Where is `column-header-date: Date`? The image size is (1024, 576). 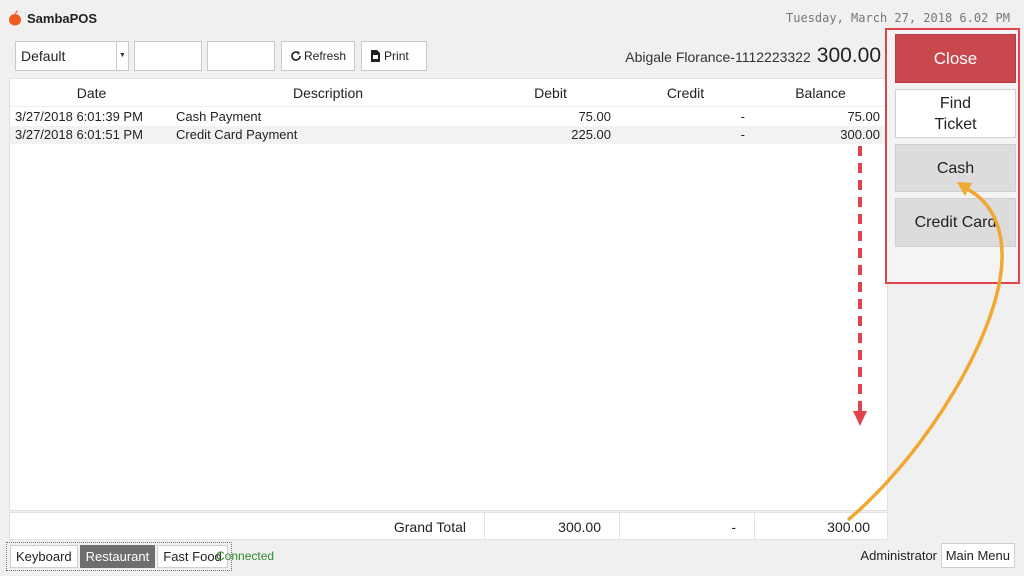 column-header-date: Date is located at coordinates (91, 93).